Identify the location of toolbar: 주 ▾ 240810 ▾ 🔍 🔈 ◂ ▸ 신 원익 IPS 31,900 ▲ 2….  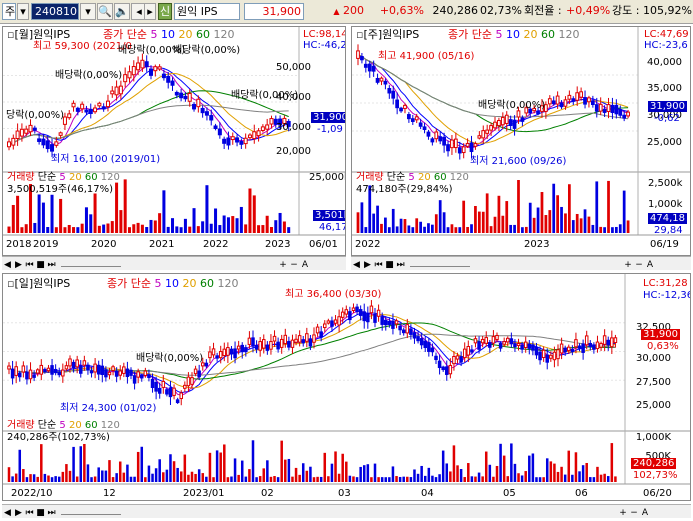
(346, 12).